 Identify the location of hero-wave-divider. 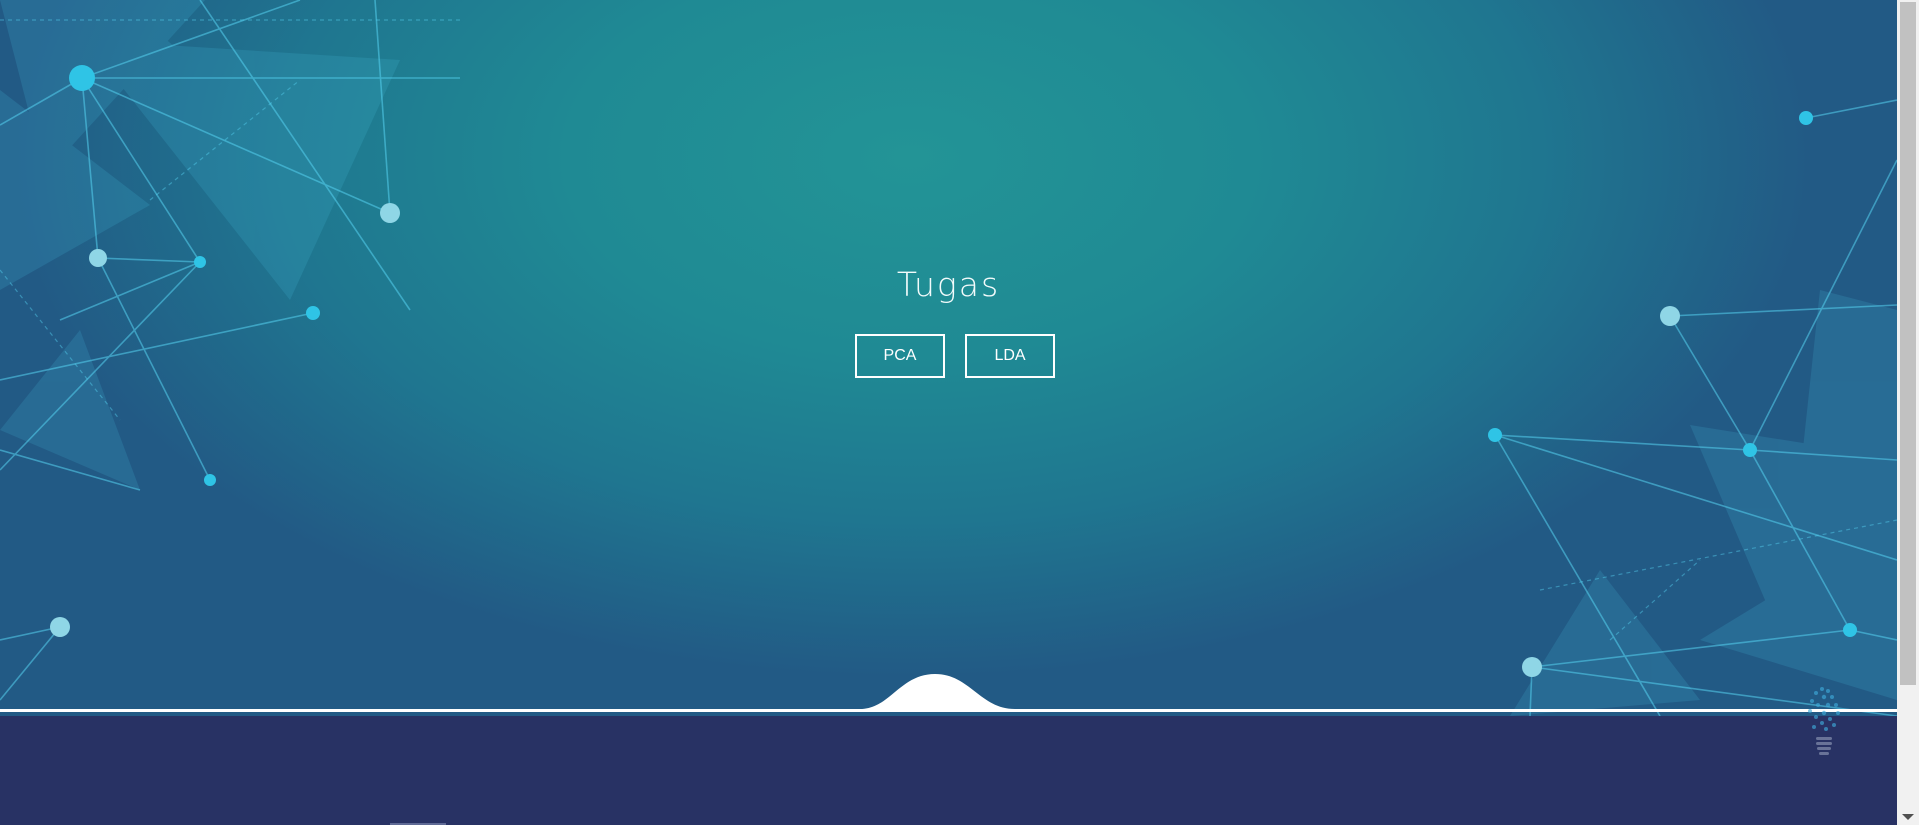
(948, 693).